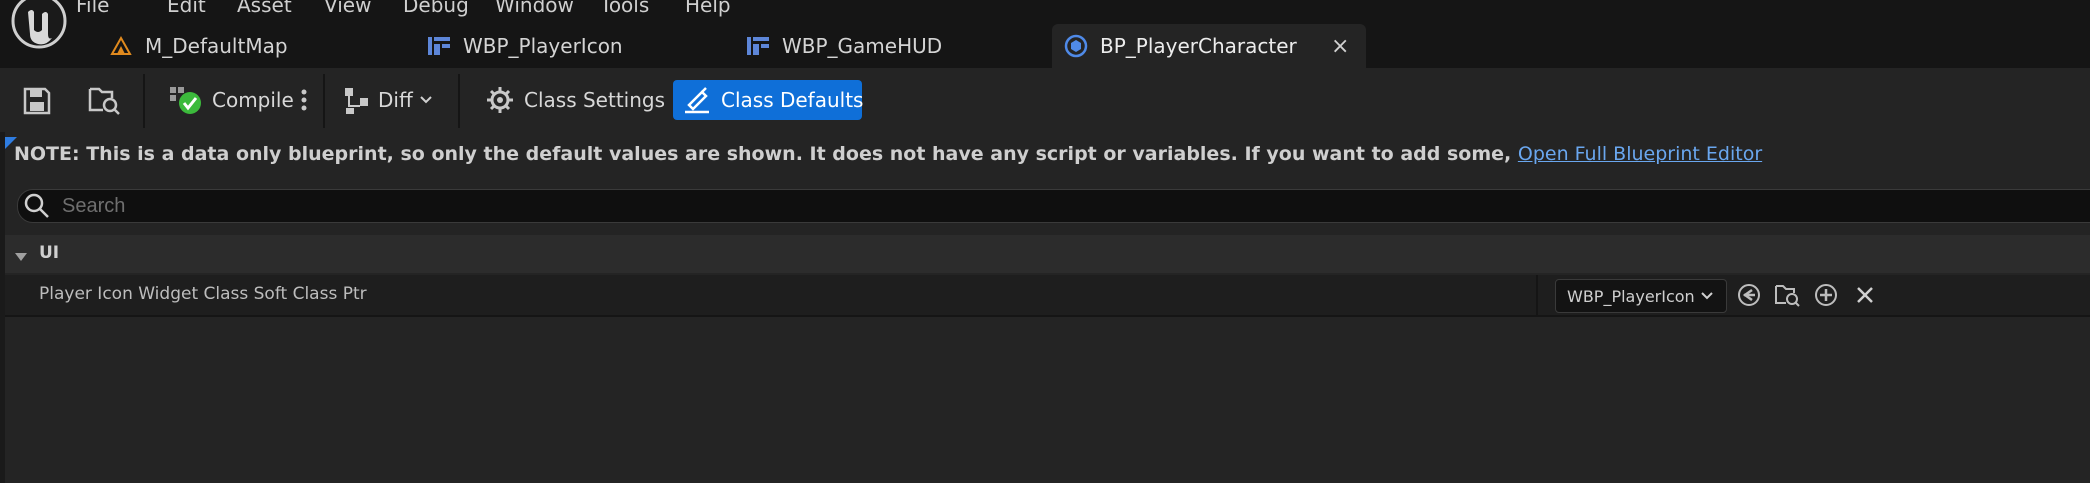  Describe the element at coordinates (358, 100) in the screenshot. I see `diff-icon` at that location.